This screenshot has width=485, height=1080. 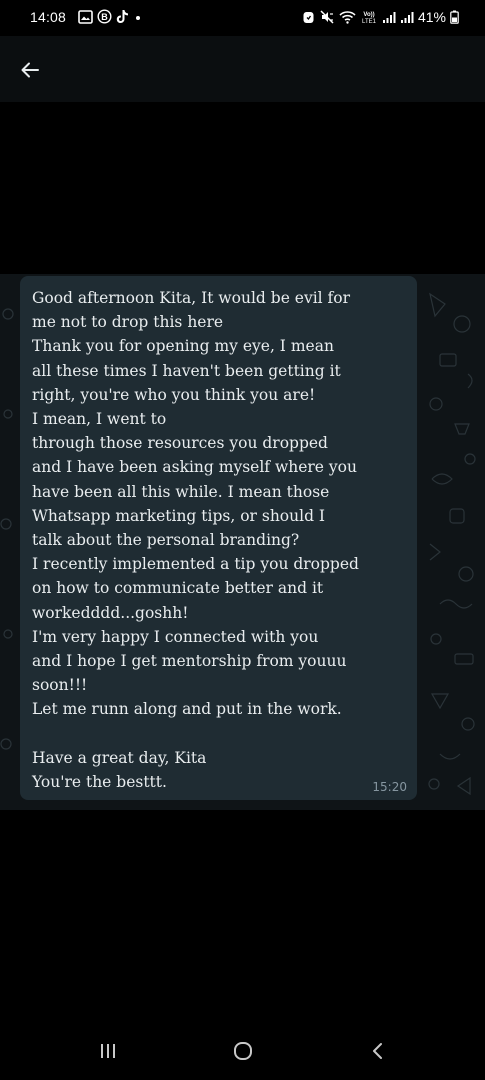 I want to click on recents-button, so click(x=108, y=1051).